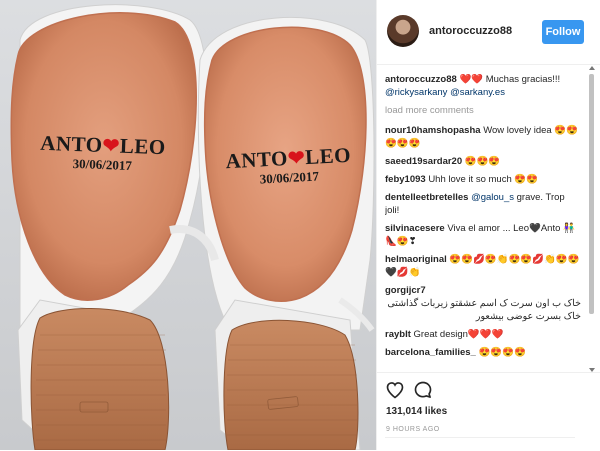  I want to click on comment-item: barcelona_families_ 😍😍😍😍, so click(483, 352).